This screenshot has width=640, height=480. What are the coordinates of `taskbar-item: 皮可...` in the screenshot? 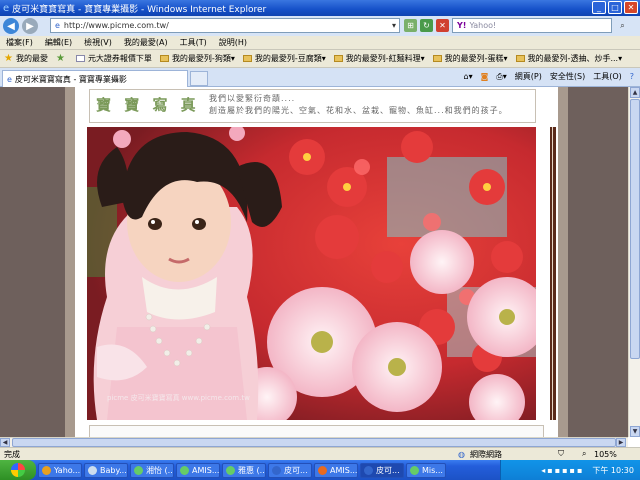 It's located at (290, 470).